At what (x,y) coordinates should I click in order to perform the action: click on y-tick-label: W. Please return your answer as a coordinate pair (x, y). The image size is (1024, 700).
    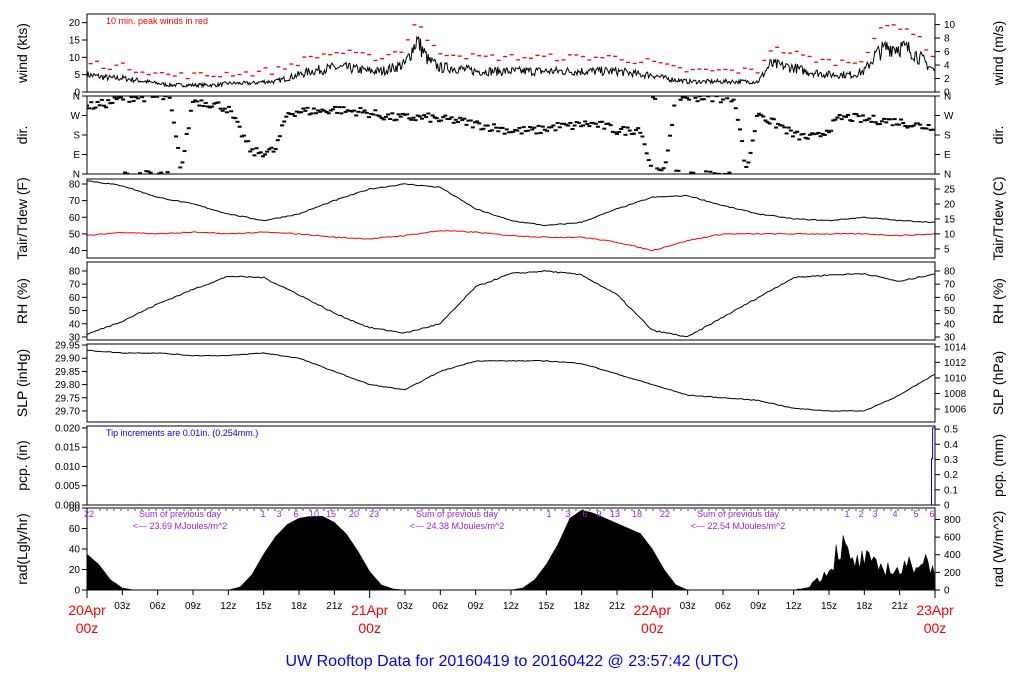
    Looking at the image, I should click on (76, 116).